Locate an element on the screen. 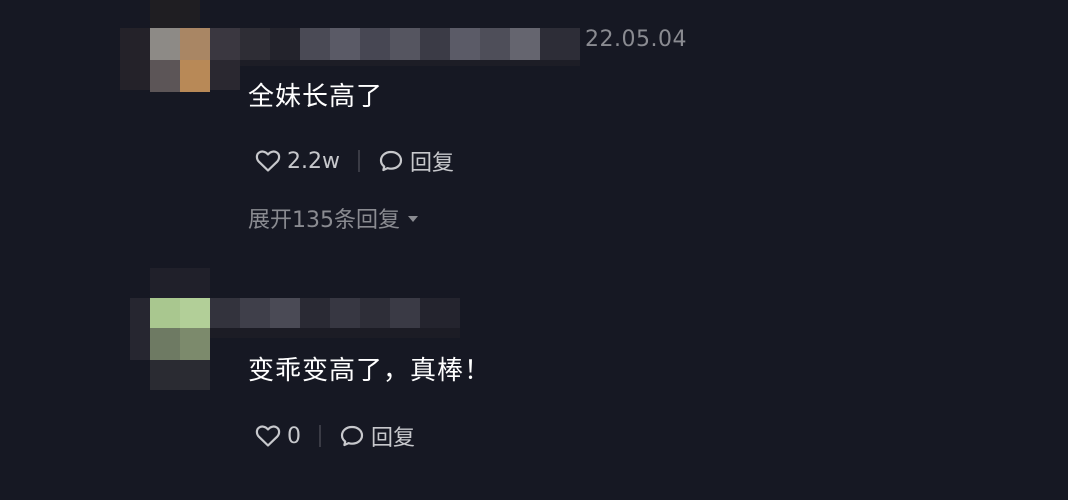  comment-actions: 2.2w 回复 is located at coordinates (354, 161).